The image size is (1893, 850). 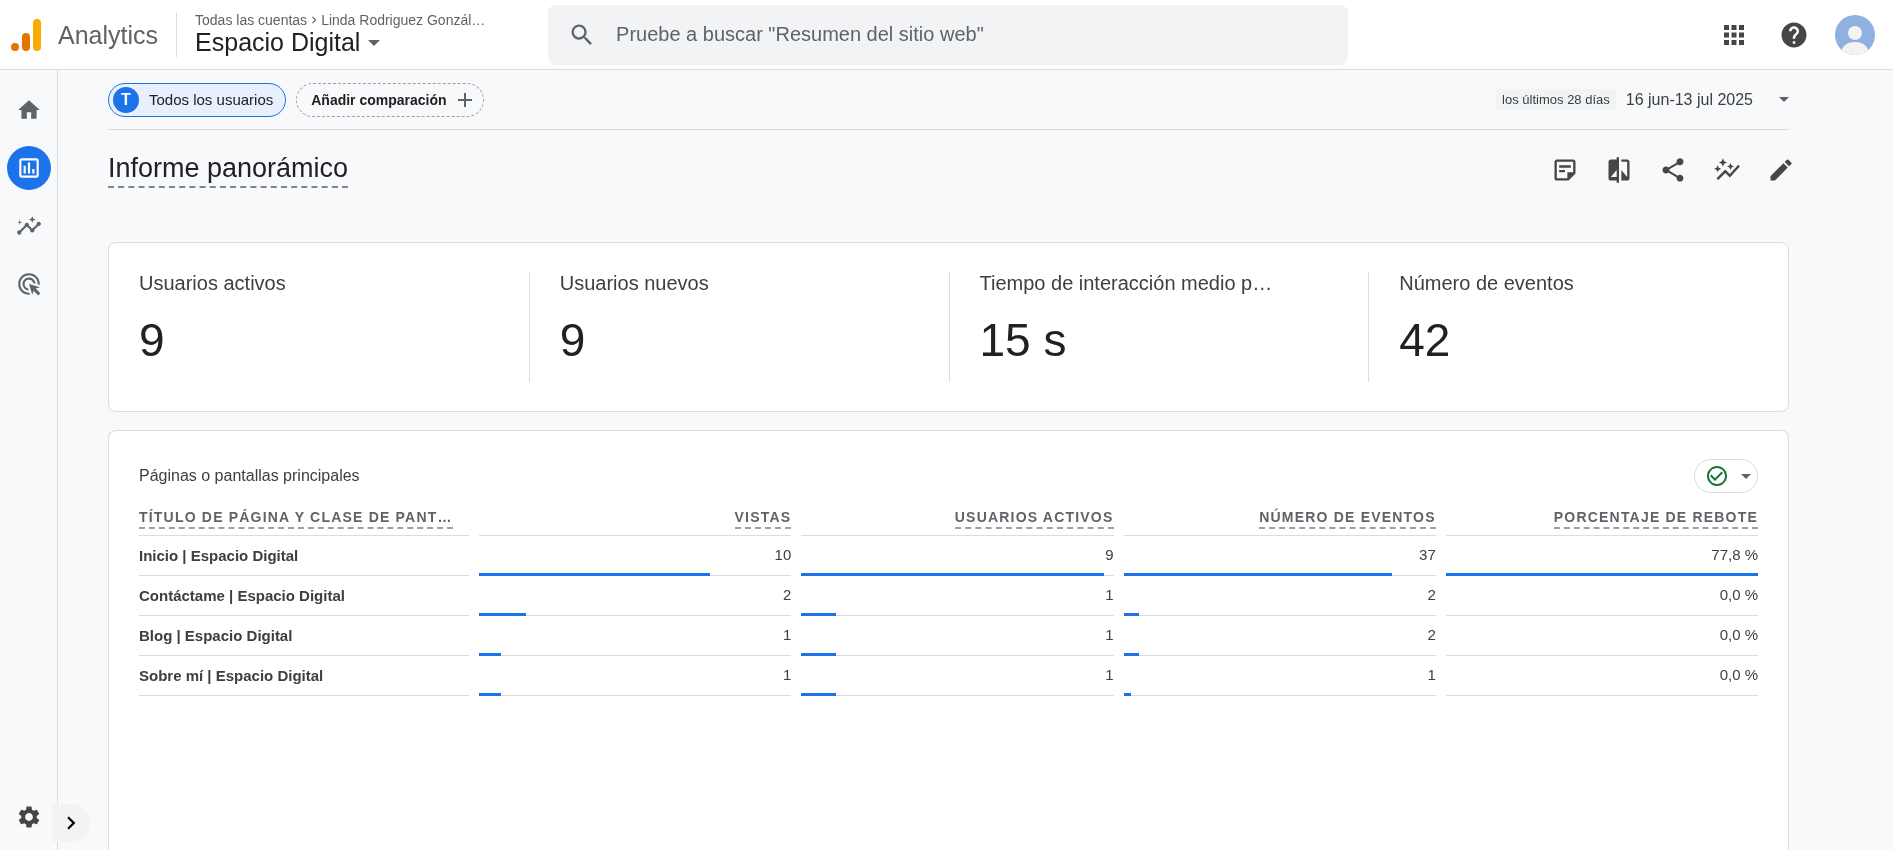 What do you see at coordinates (126, 99) in the screenshot?
I see `segment-initial: T` at bounding box center [126, 99].